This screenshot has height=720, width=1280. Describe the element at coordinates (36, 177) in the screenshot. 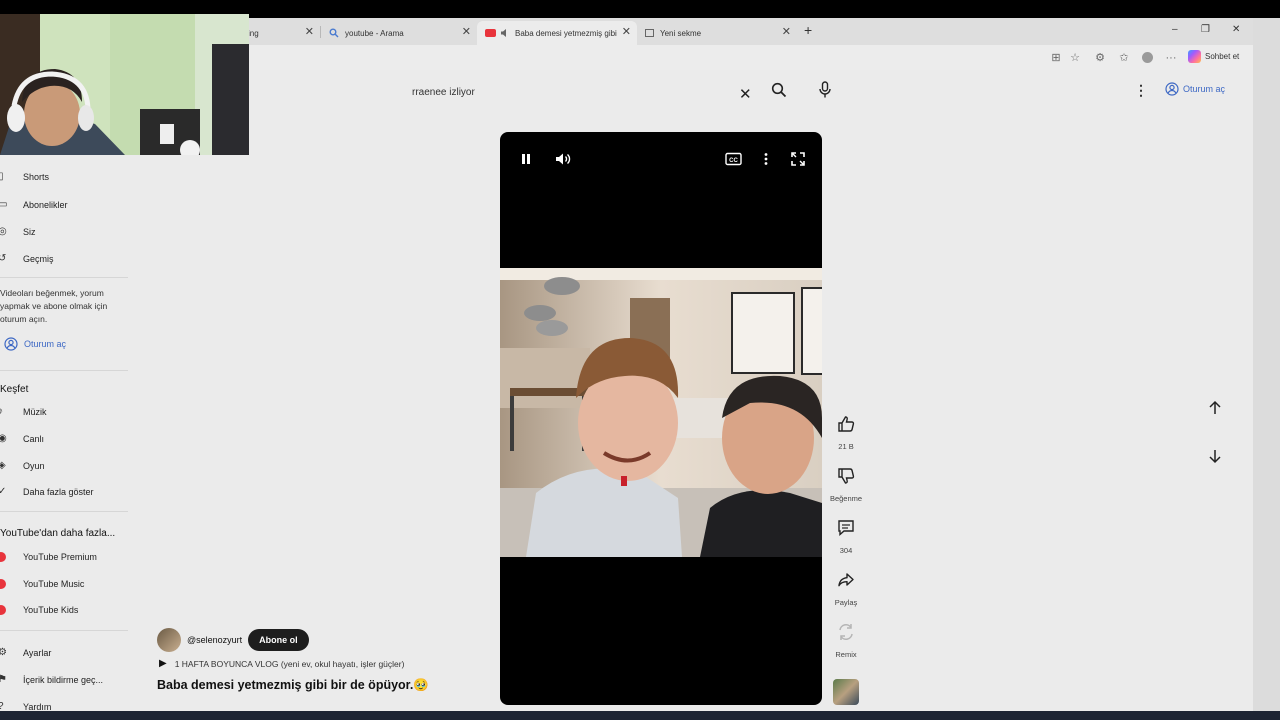

I see `sidebar-item-label: Shorts` at that location.